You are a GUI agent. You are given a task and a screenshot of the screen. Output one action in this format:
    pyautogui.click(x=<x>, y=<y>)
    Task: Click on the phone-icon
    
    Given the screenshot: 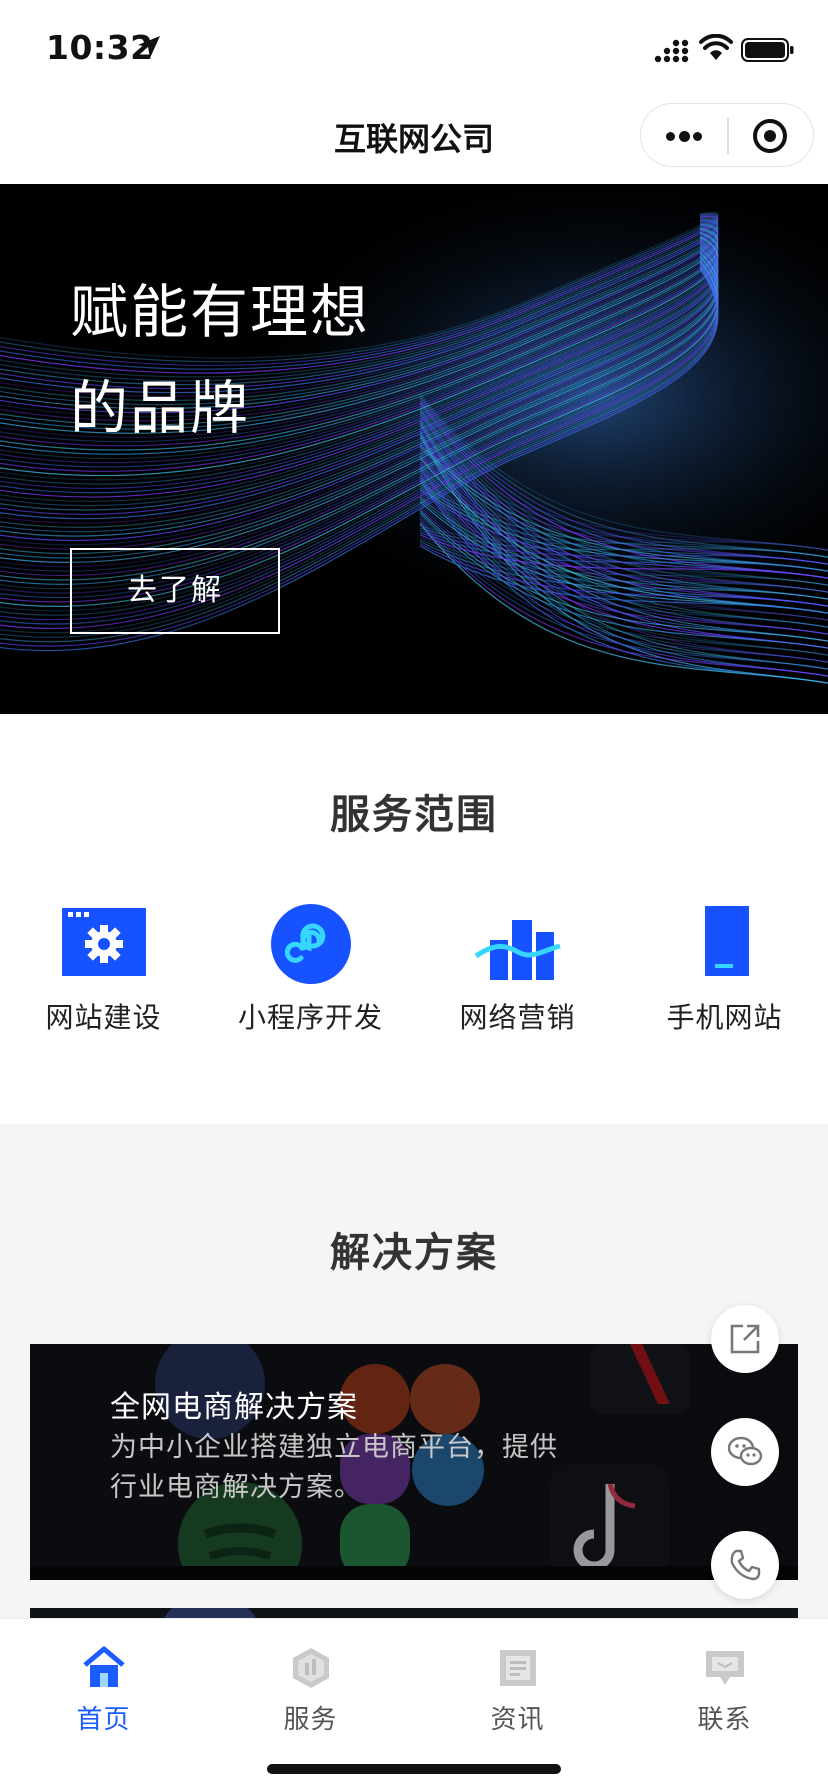 What is the action you would take?
    pyautogui.click(x=745, y=1565)
    